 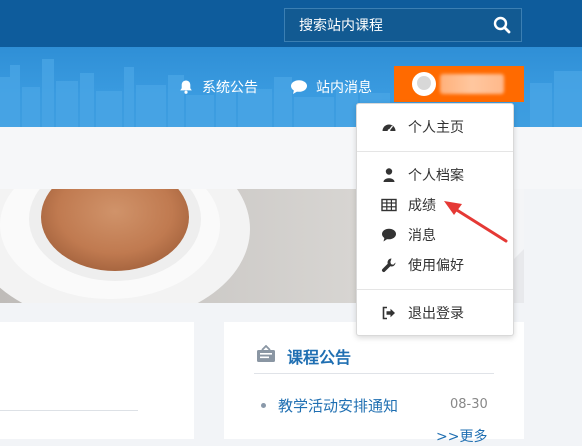 What do you see at coordinates (263, 405) in the screenshot?
I see `bullet` at bounding box center [263, 405].